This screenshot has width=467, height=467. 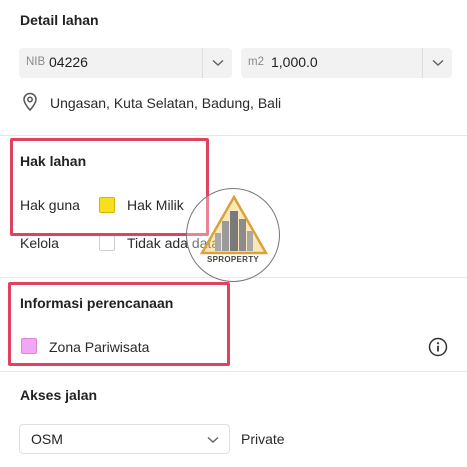 I want to click on hak-lahan-highlight, so click(x=109, y=187).